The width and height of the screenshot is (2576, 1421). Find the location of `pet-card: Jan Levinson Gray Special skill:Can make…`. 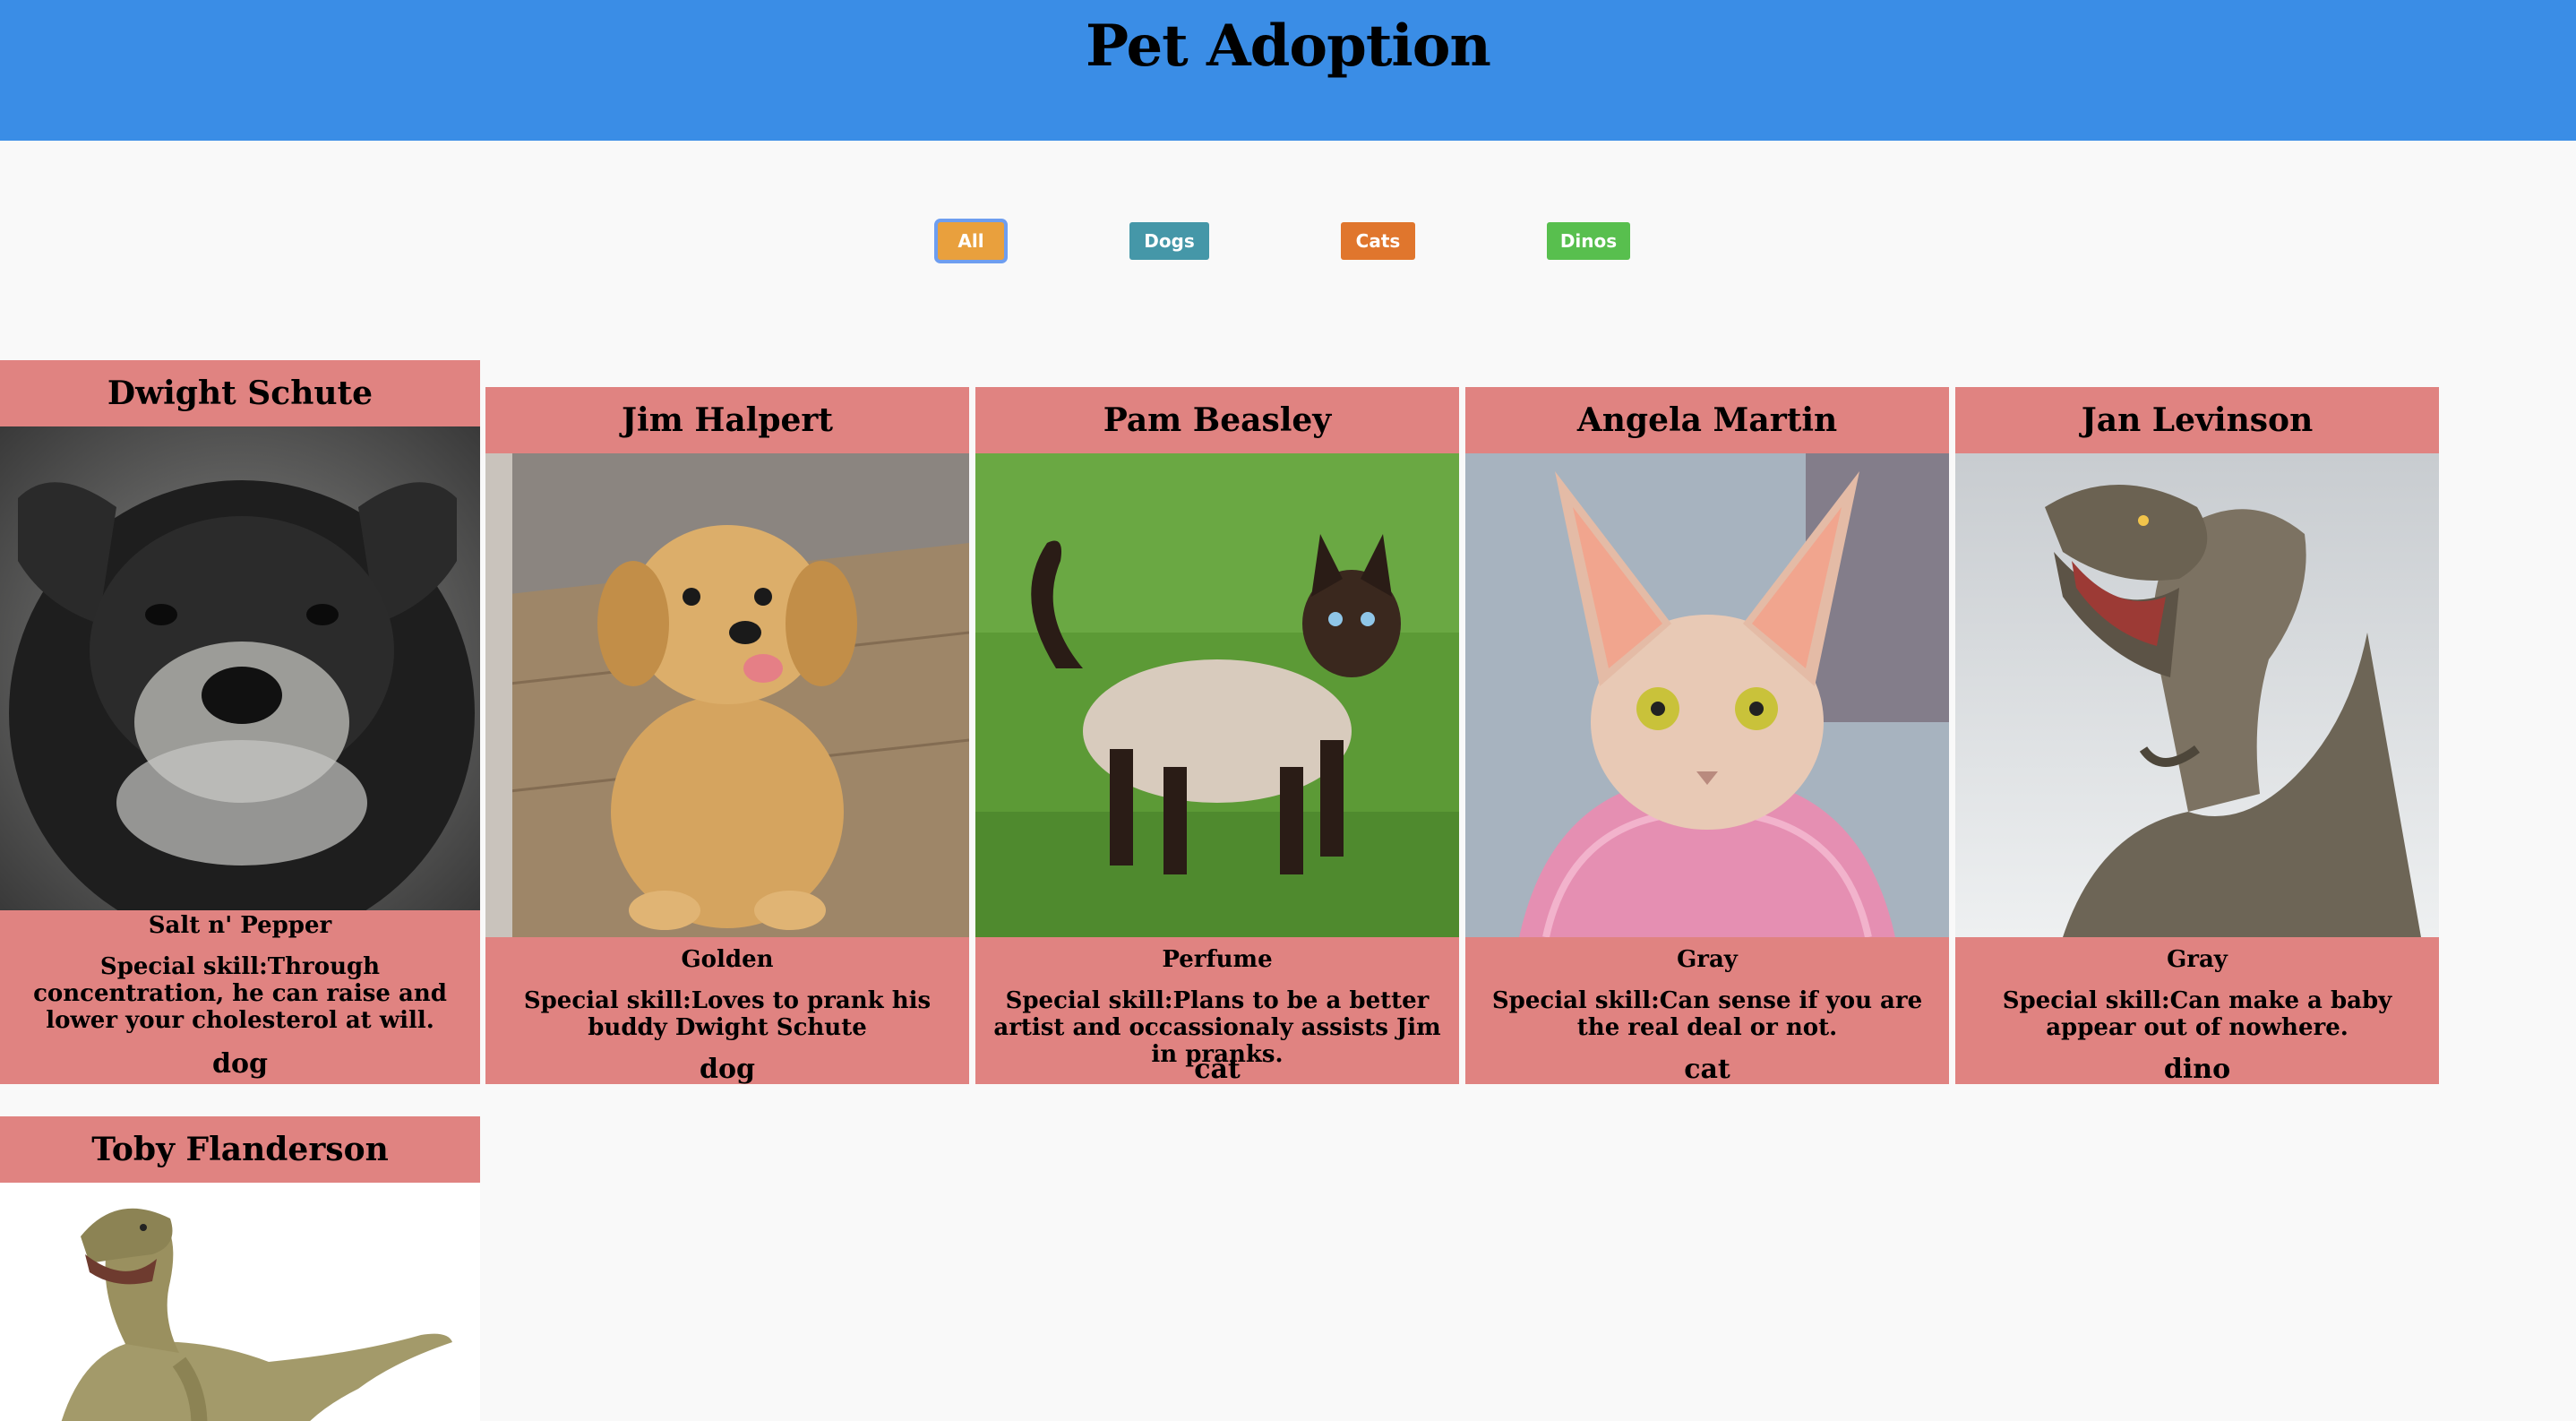

pet-card: Jan Levinson Gray Special skill:Can make… is located at coordinates (2197, 735).